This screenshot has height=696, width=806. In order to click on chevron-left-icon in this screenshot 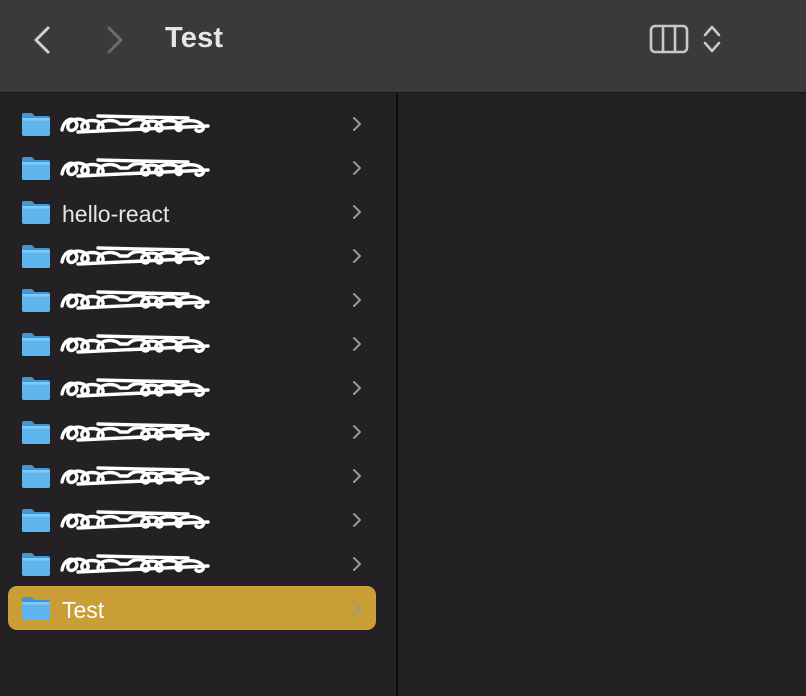, I will do `click(42, 40)`.